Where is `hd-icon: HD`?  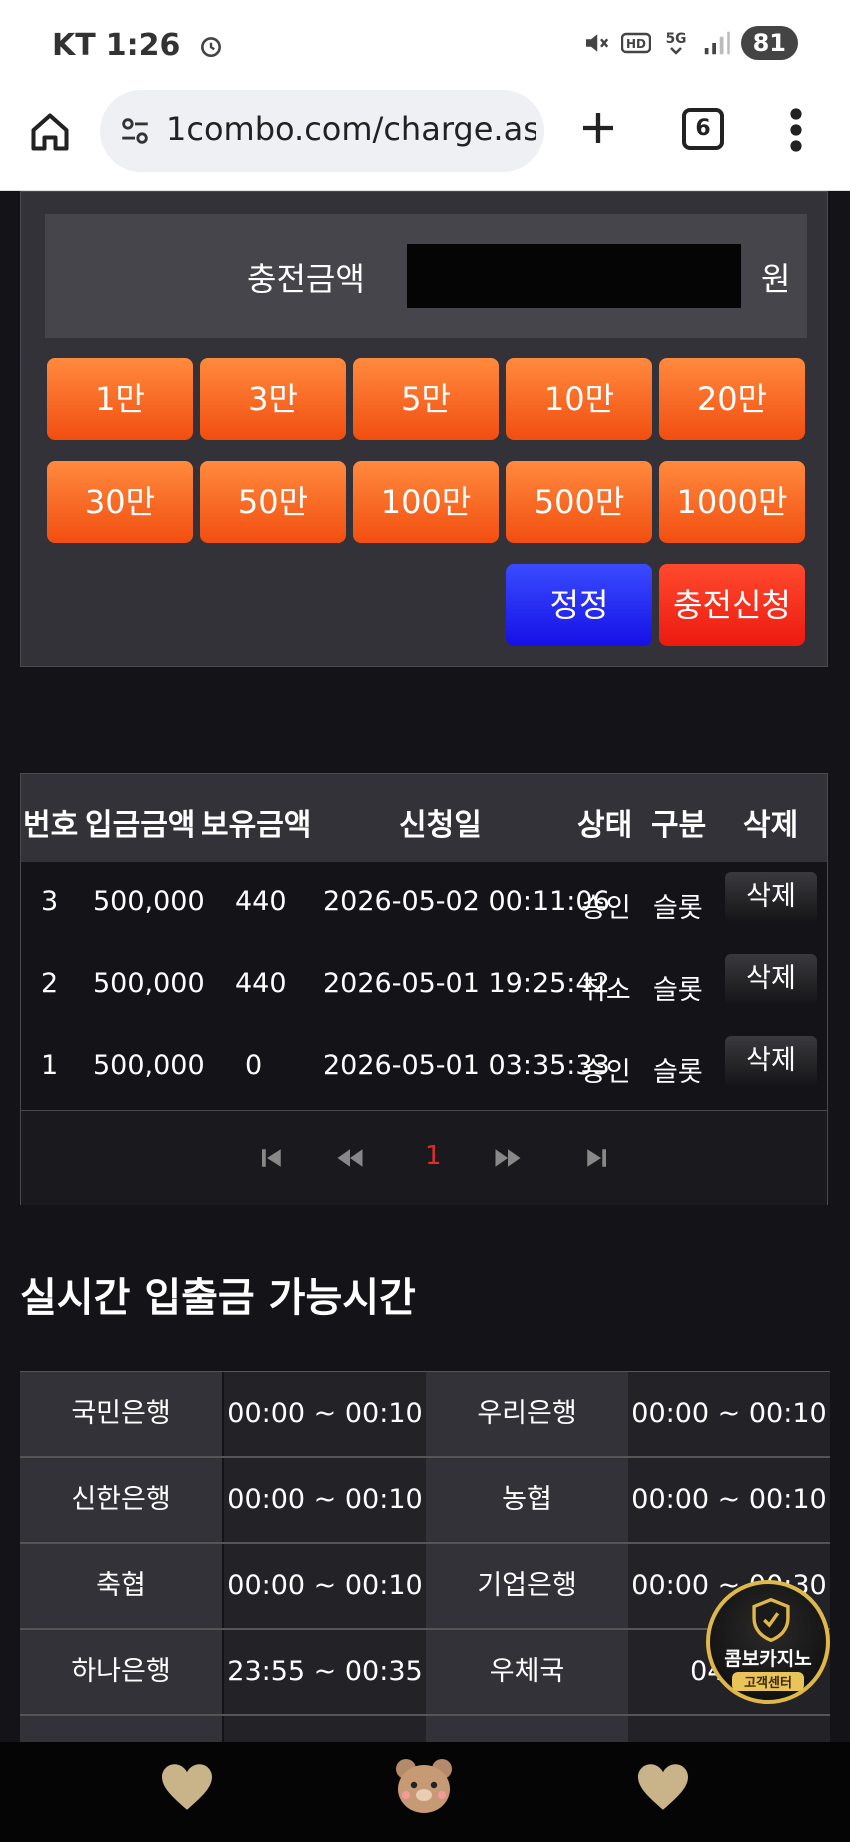
hd-icon: HD is located at coordinates (635, 43).